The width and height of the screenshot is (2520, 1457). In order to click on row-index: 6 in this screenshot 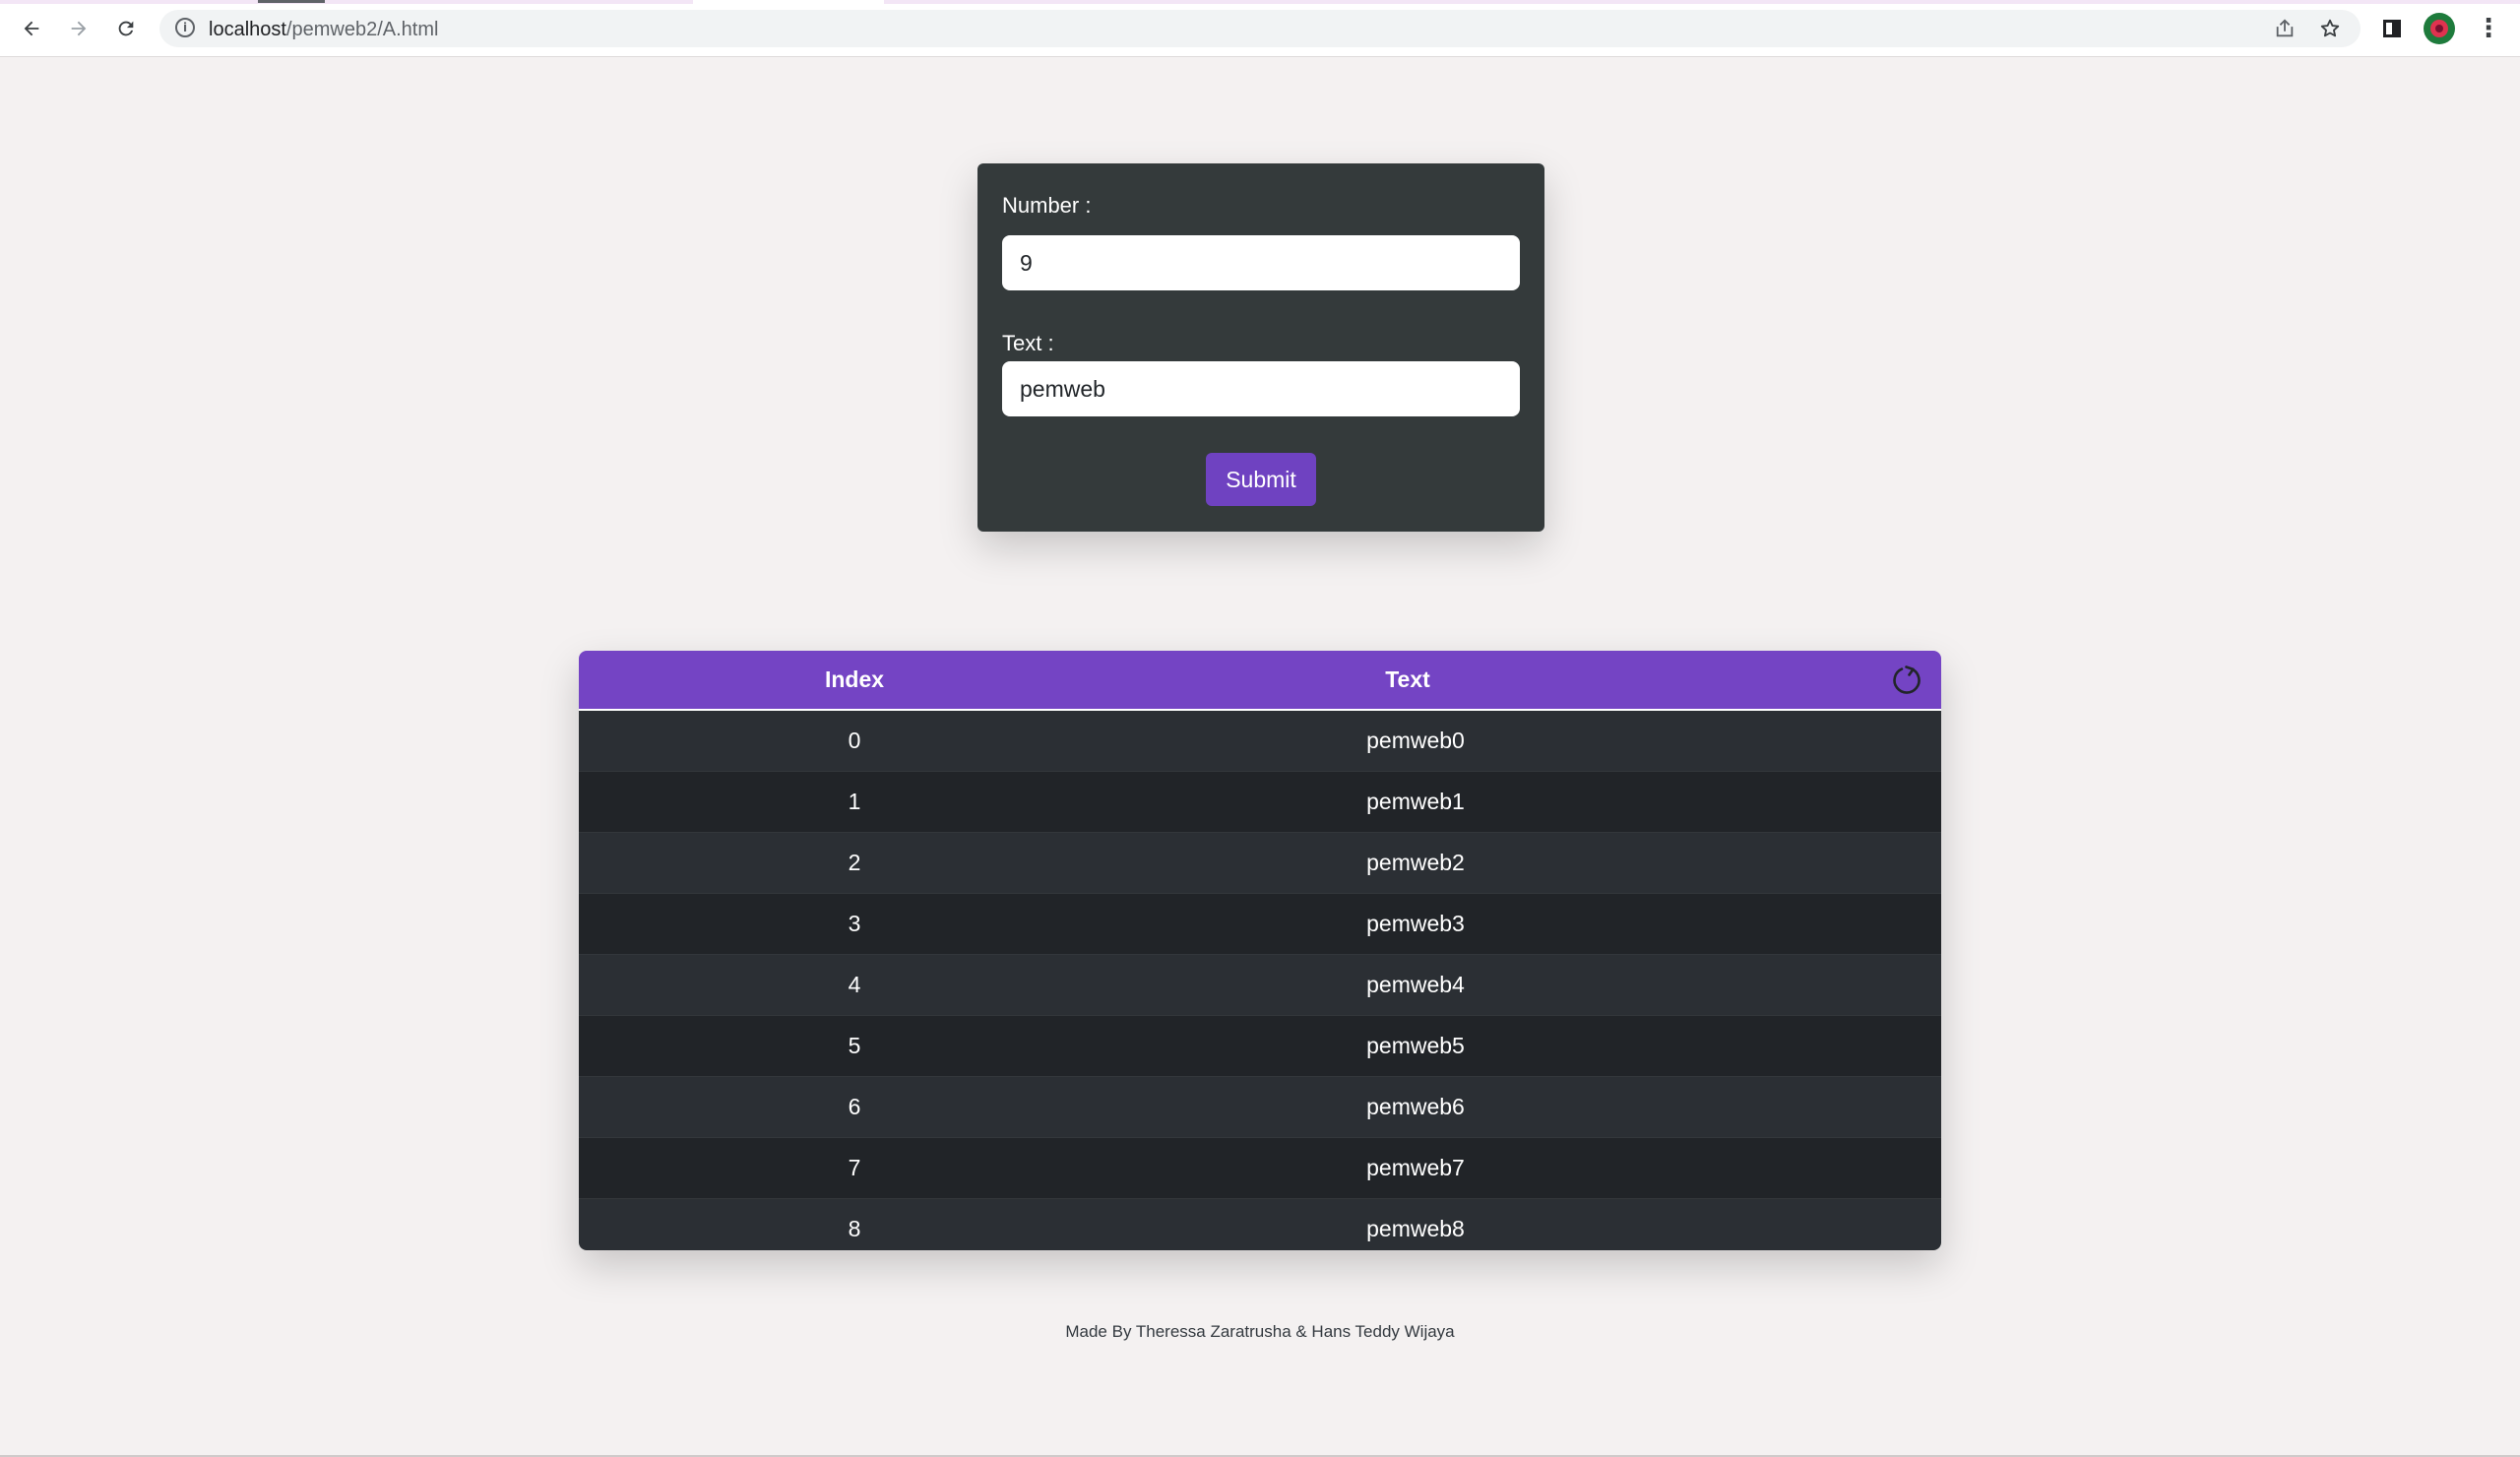, I will do `click(854, 1106)`.